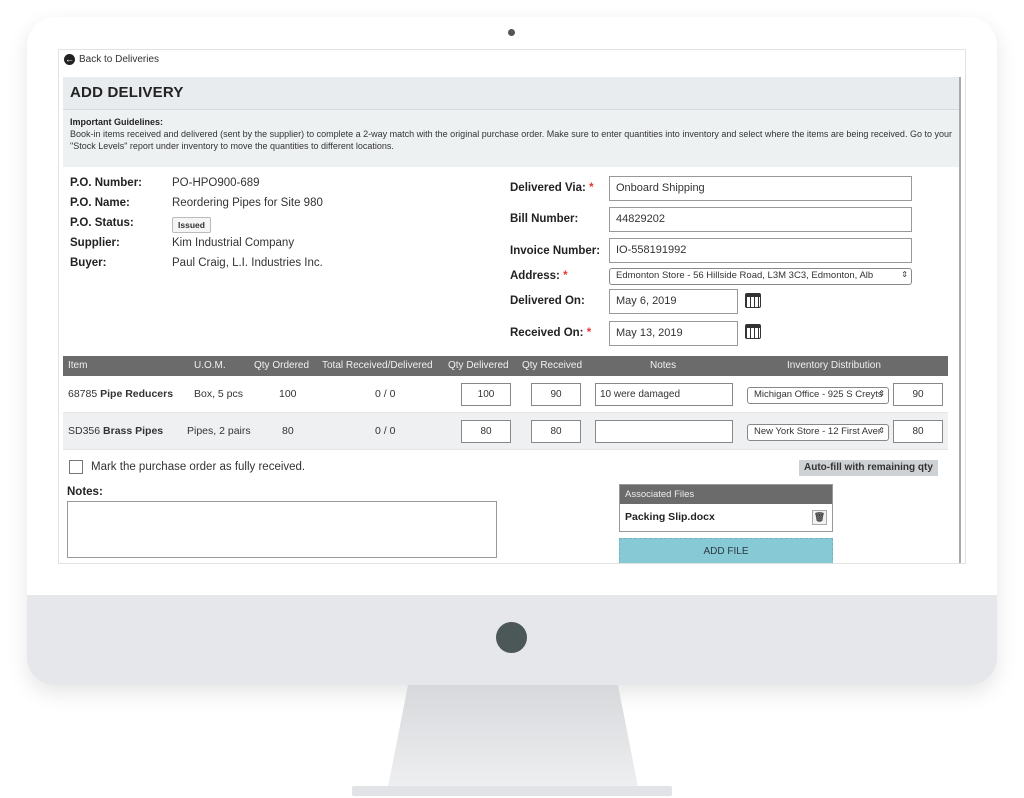 The height and width of the screenshot is (798, 1024). I want to click on delivered-on-input: May 6, 2019, so click(673, 301).